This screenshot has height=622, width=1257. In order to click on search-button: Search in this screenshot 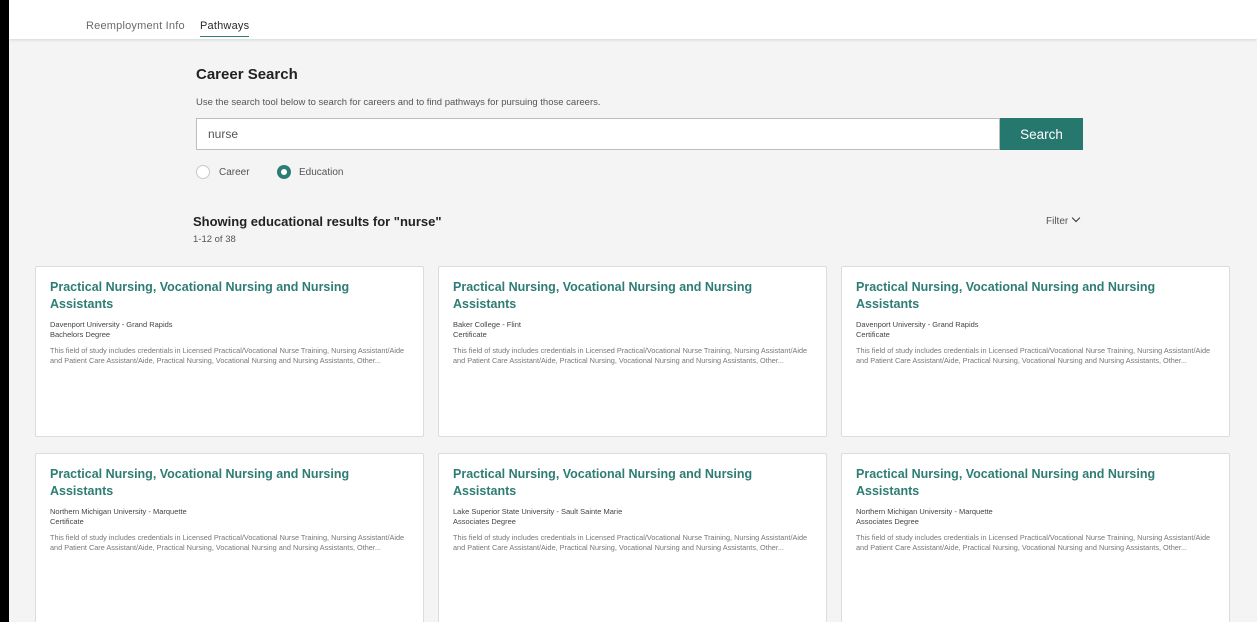, I will do `click(1041, 134)`.